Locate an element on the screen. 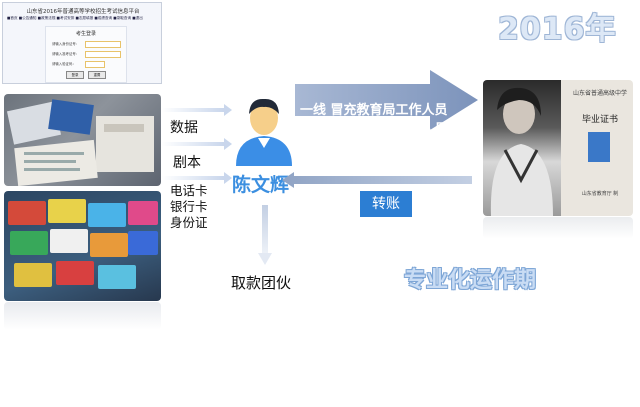 The height and width of the screenshot is (407, 640). login-row-ticket: 请输入准考证号： is located at coordinates (88, 54).